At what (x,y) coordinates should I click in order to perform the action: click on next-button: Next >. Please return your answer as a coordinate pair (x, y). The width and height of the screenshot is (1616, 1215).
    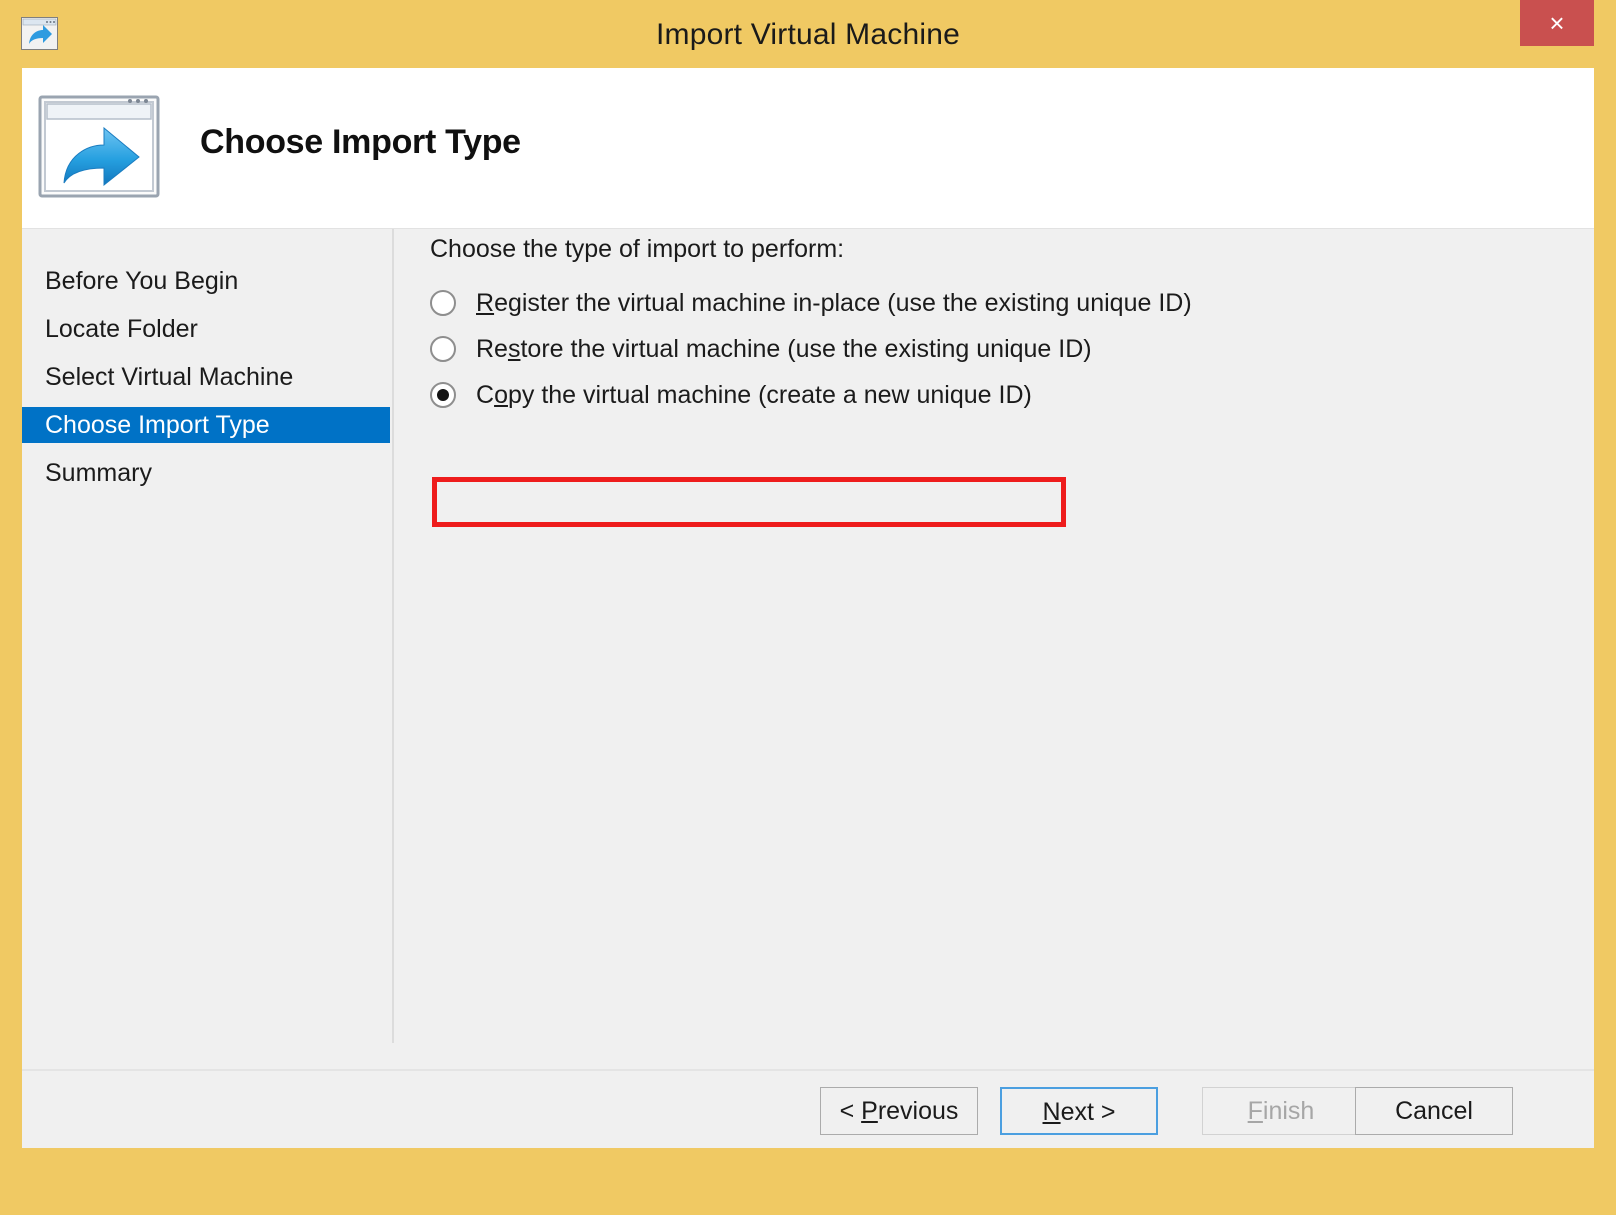
    Looking at the image, I should click on (1079, 1111).